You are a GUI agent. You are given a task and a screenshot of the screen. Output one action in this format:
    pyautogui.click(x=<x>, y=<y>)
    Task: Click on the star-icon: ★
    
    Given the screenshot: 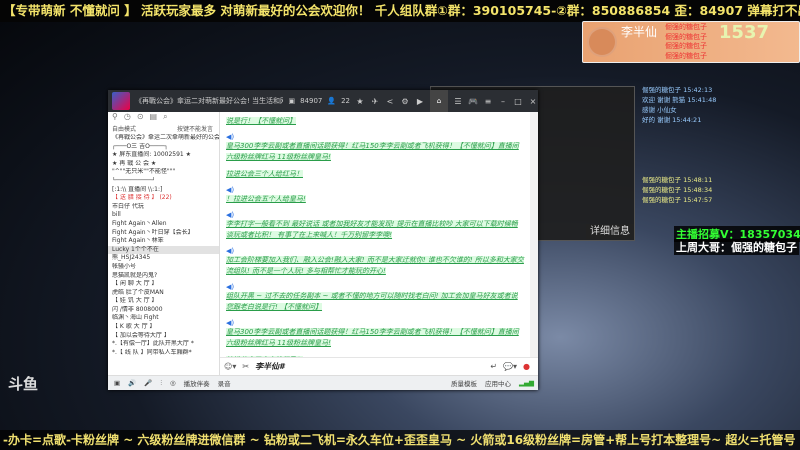 What is the action you would take?
    pyautogui.click(x=360, y=101)
    